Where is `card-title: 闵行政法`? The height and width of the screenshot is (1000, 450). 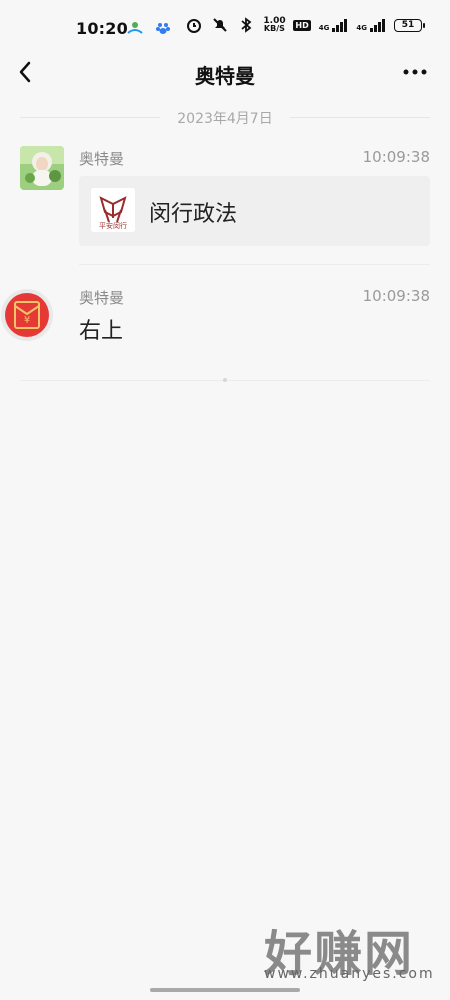
card-title: 闵行政法 is located at coordinates (193, 214).